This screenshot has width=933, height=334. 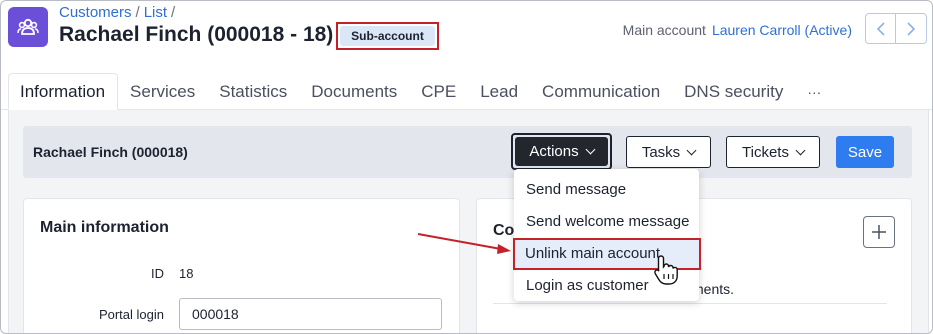 I want to click on tab-lead: Lead, so click(x=499, y=91).